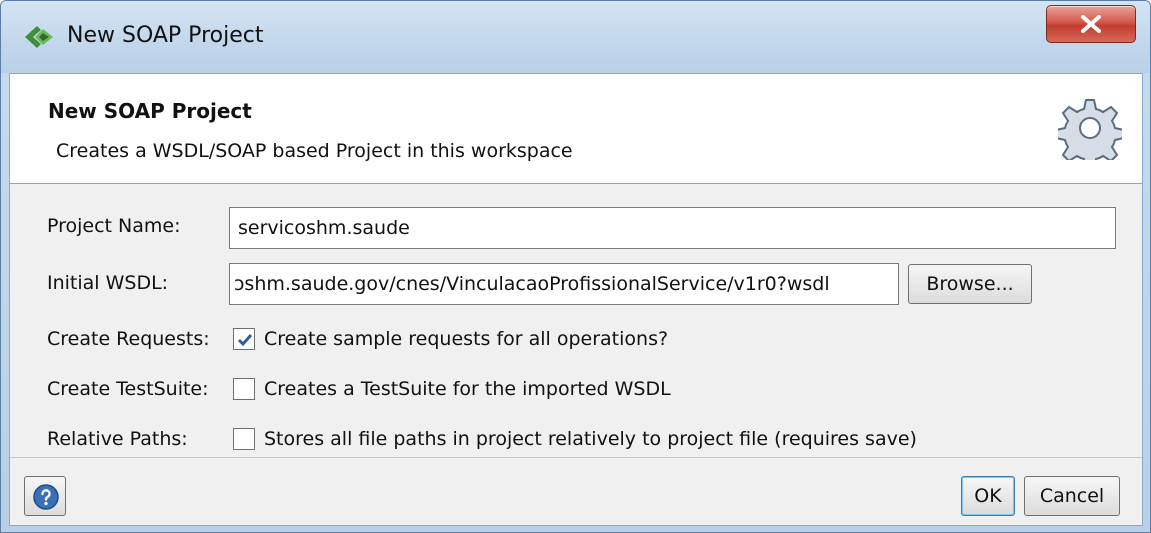  Describe the element at coordinates (576, 491) in the screenshot. I see `dialog-footer: OK Cancel` at that location.